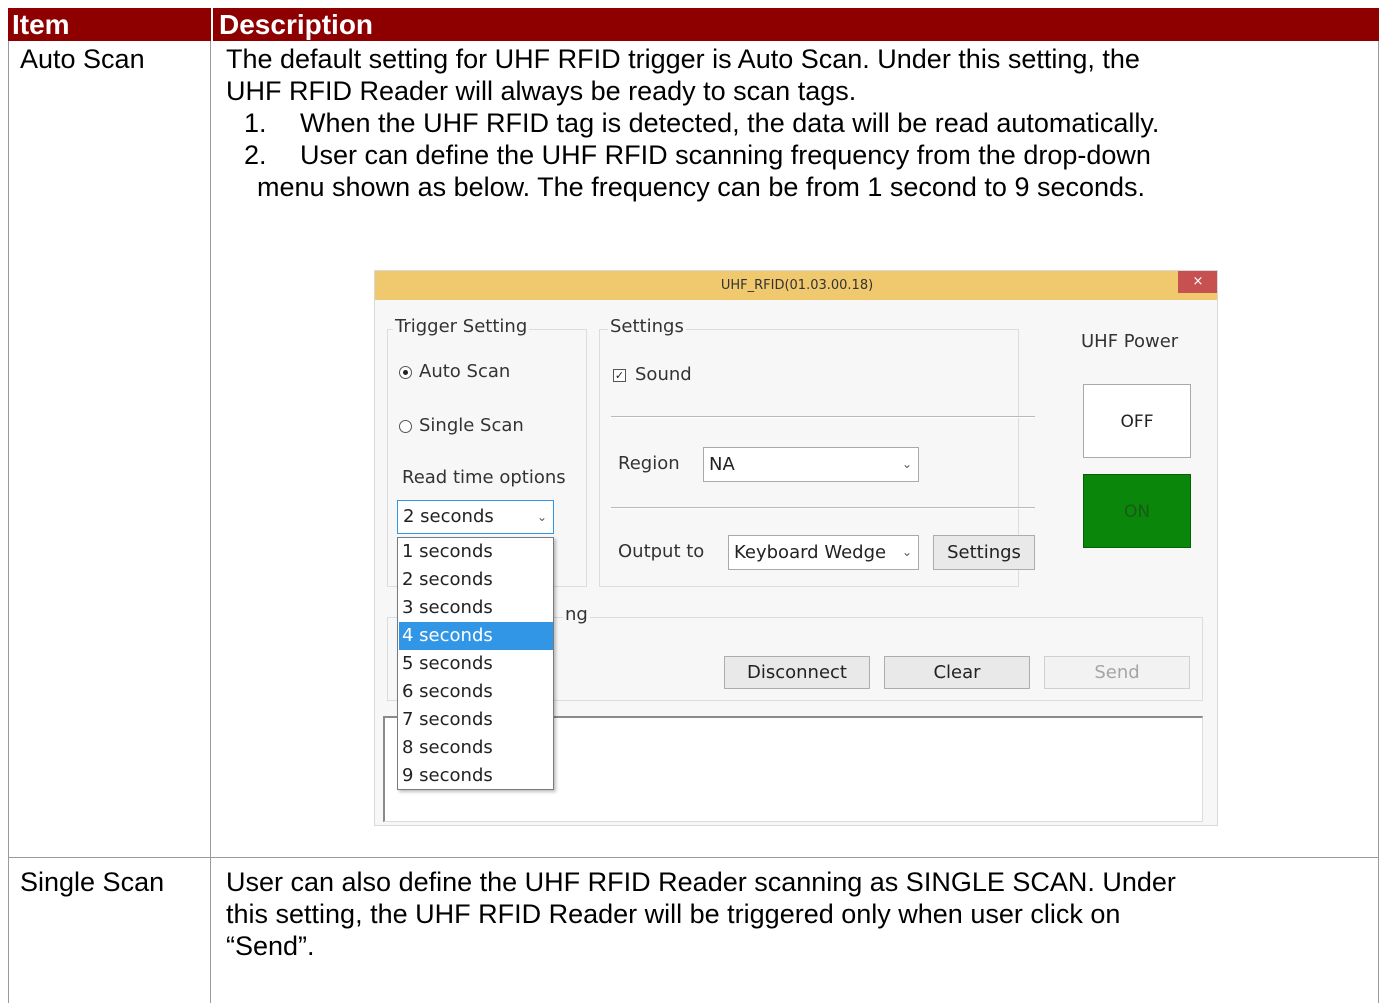  What do you see at coordinates (576, 614) in the screenshot?
I see `connection-group-label-partial: ng` at bounding box center [576, 614].